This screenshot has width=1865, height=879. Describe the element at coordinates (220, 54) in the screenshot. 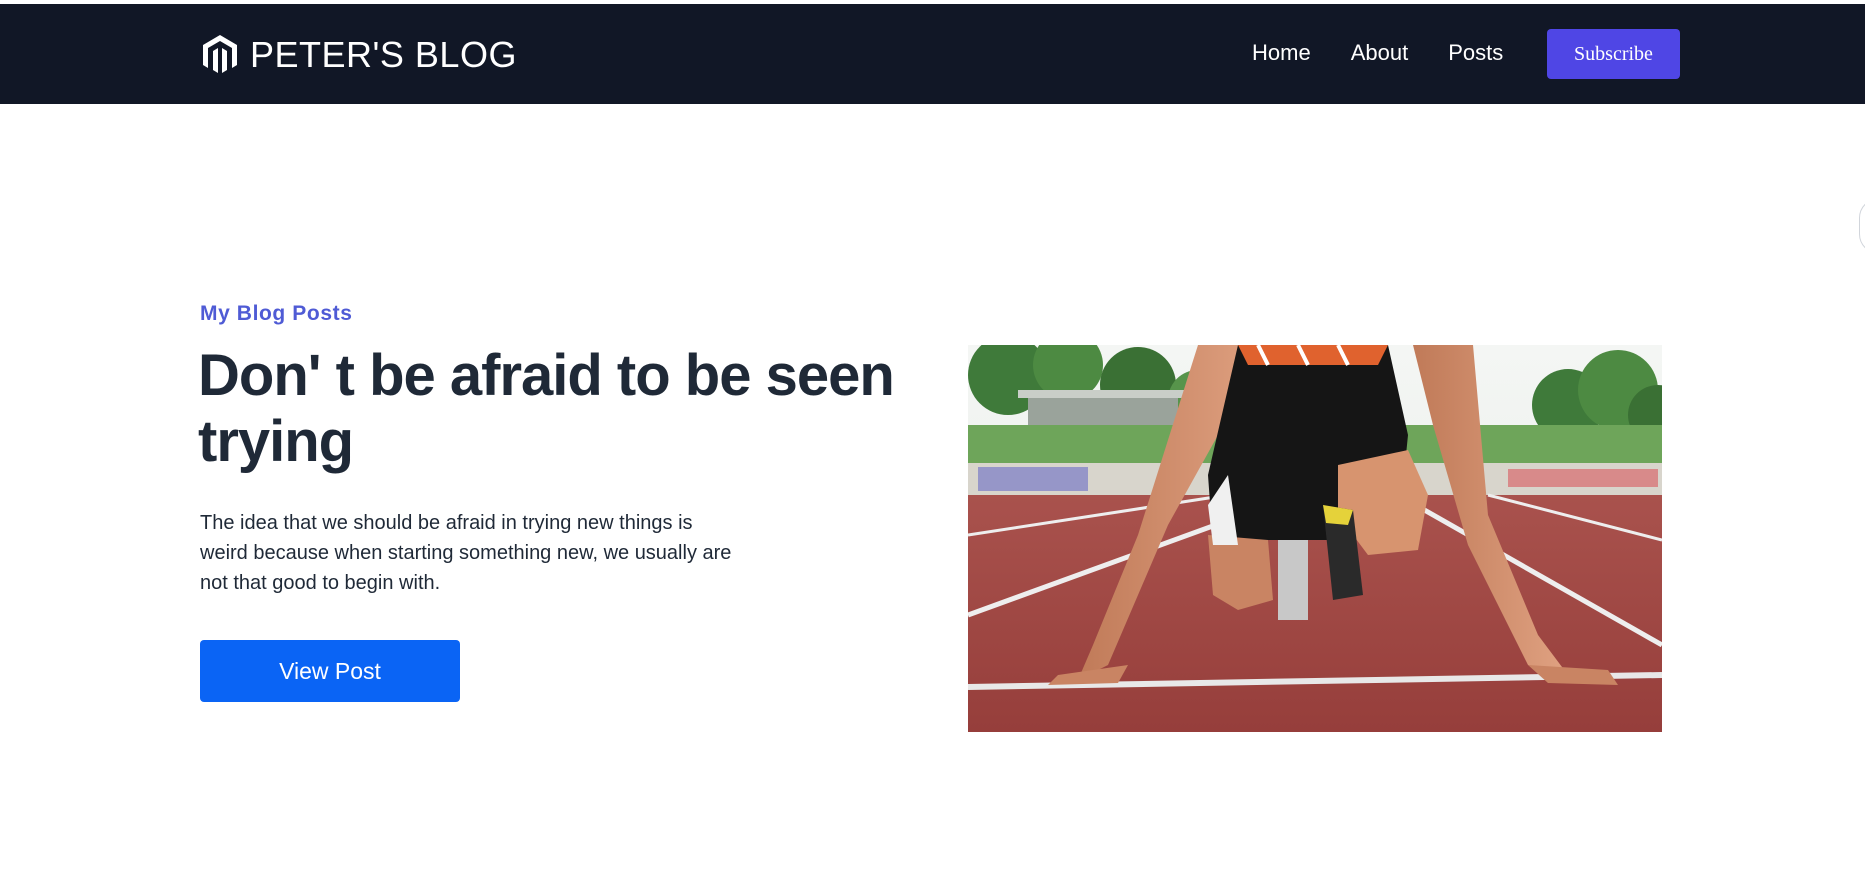

I see `hexagon-logo-icon` at that location.